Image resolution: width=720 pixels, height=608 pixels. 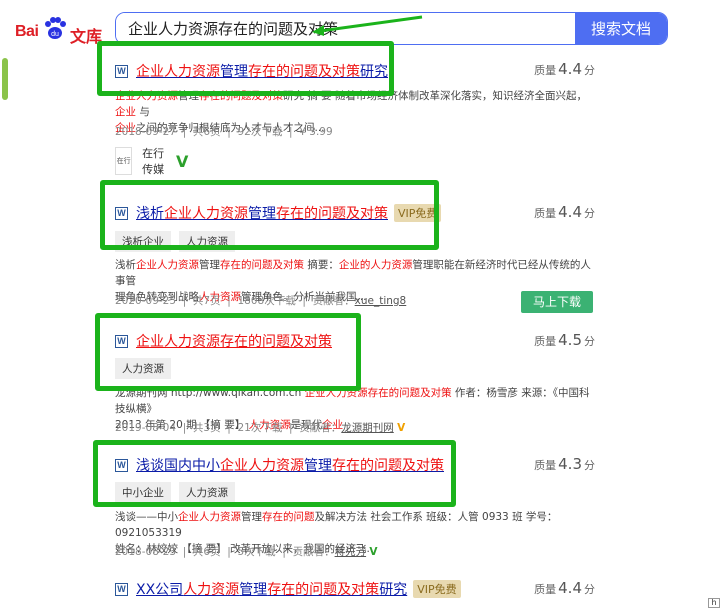 I want to click on publisher-logo: 在行, so click(x=124, y=161).